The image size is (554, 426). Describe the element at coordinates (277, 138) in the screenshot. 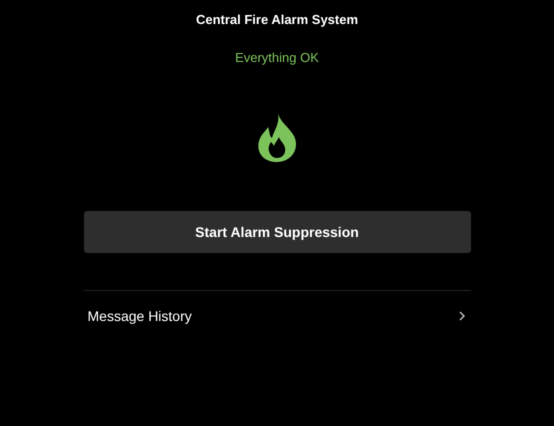

I see `flame-icon` at that location.